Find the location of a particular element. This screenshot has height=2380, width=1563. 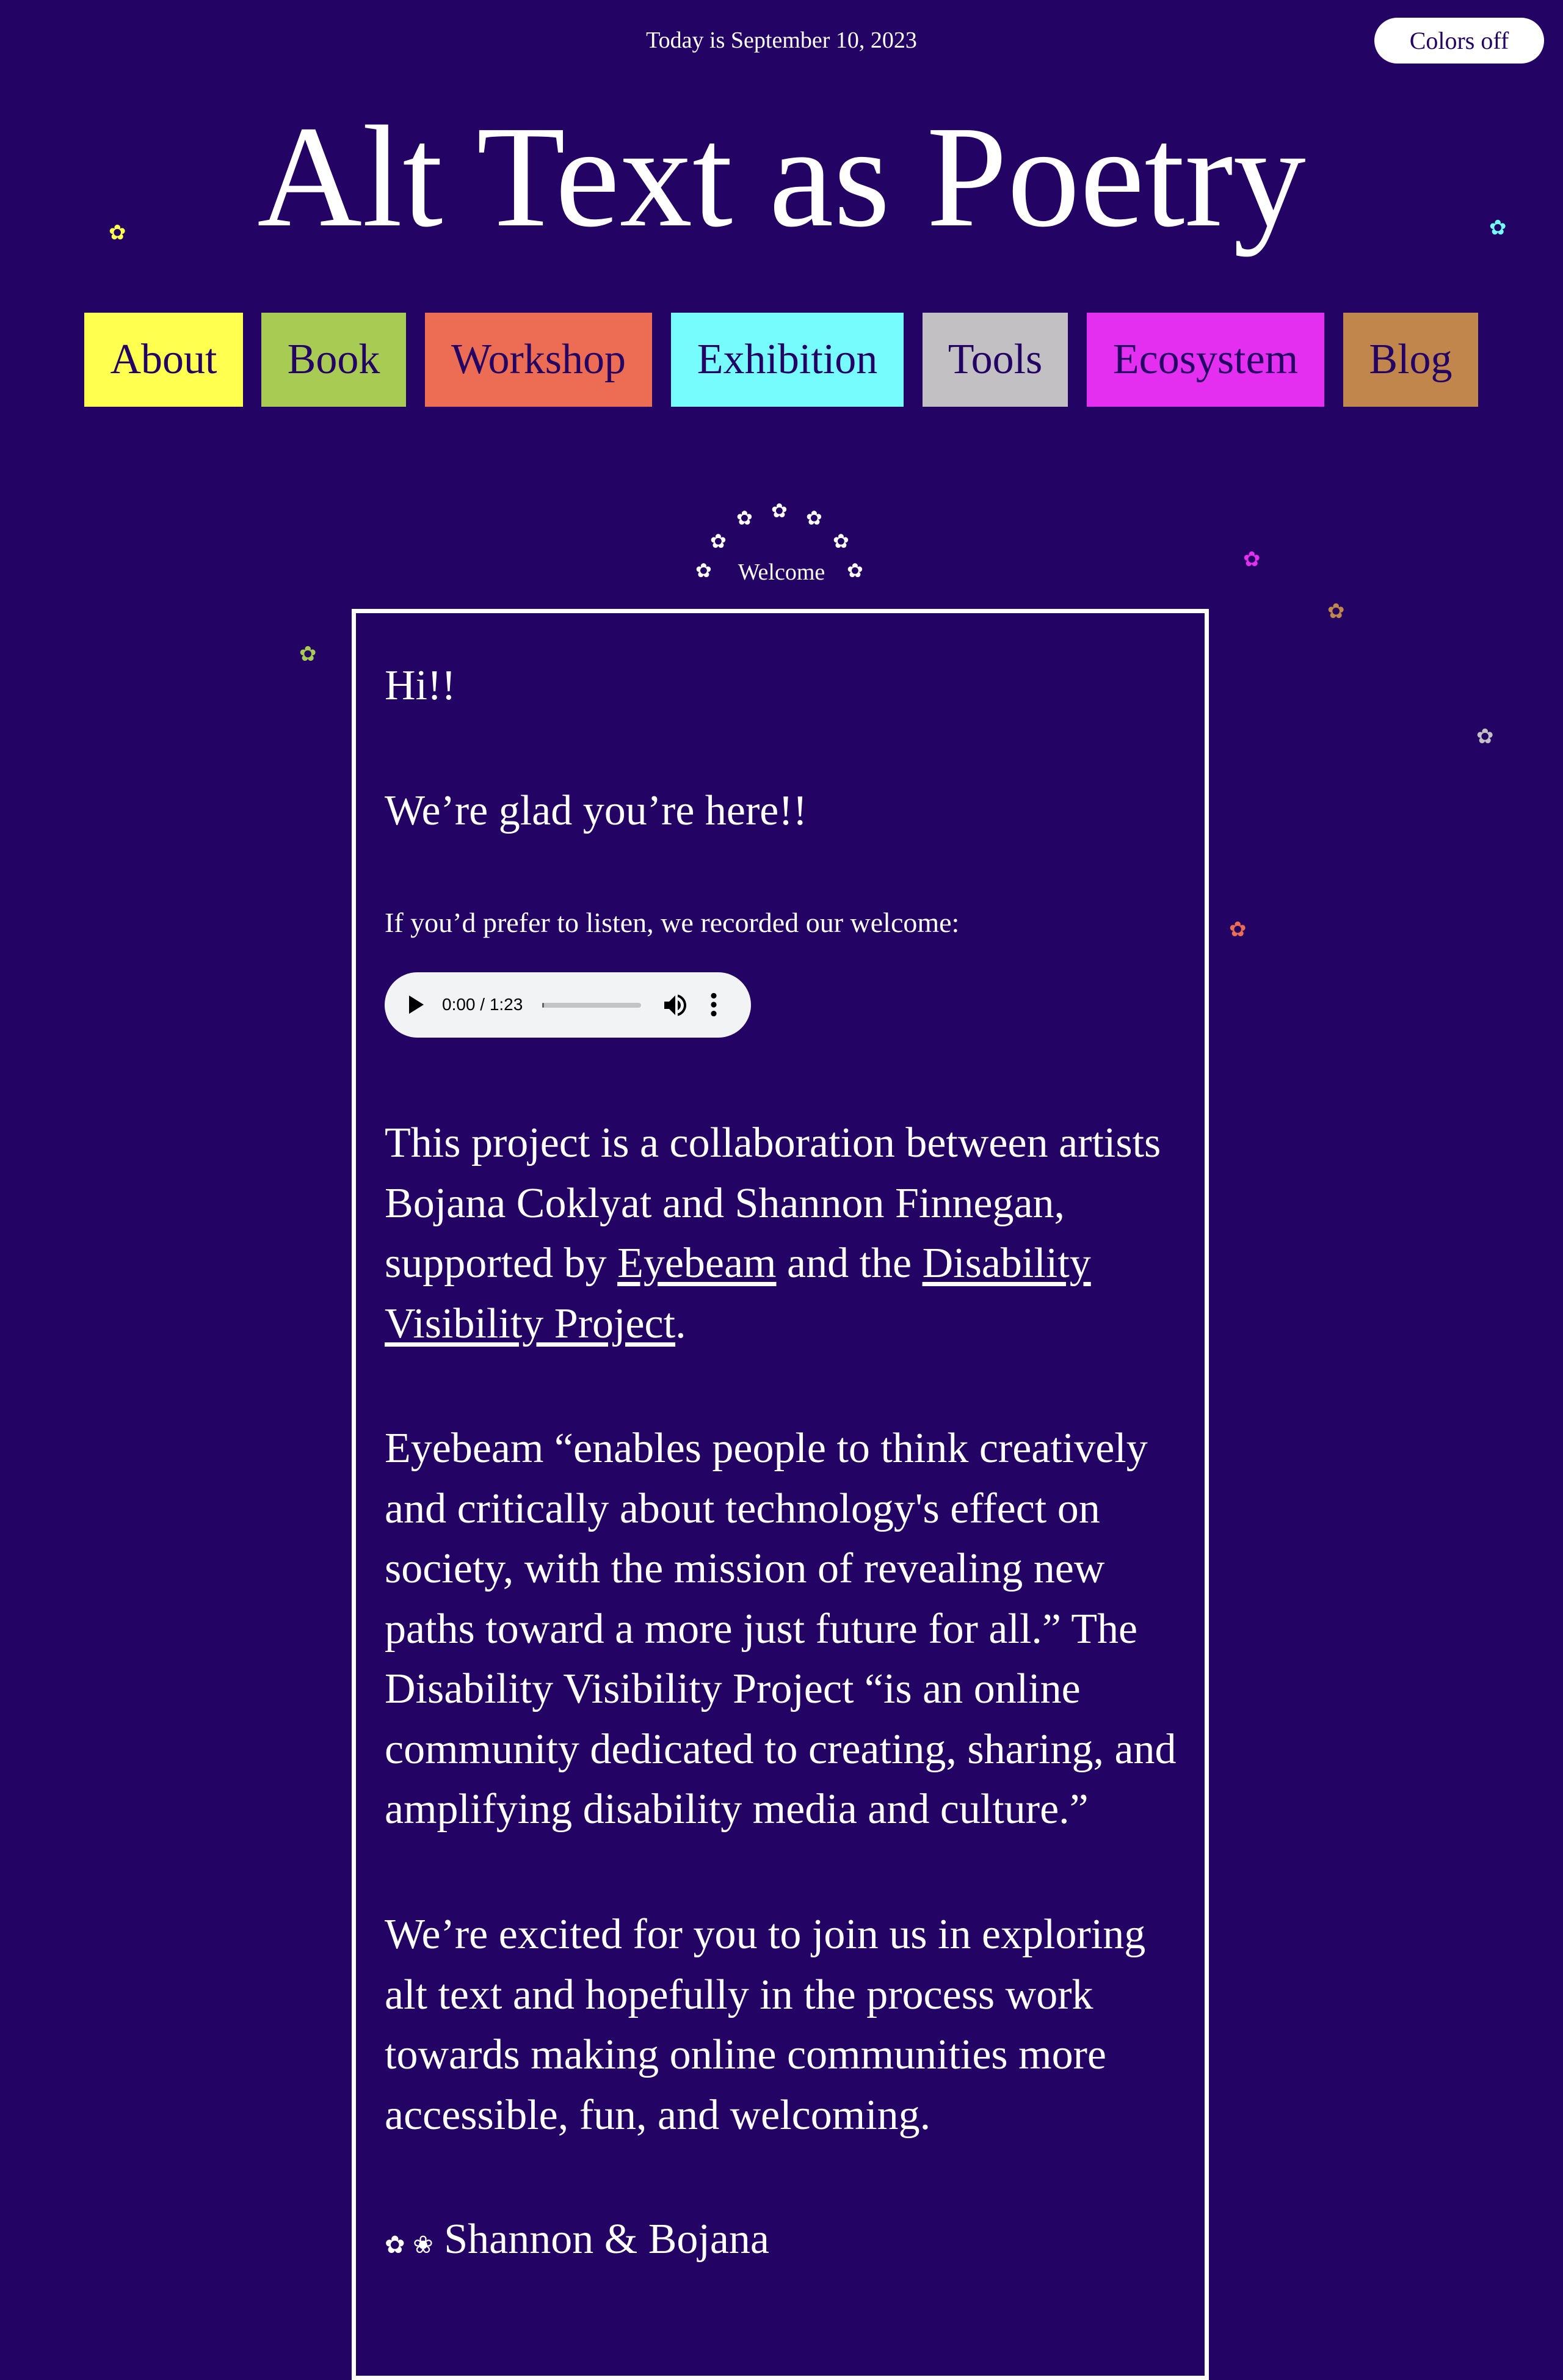

date-text: Today is September 10, 2023 is located at coordinates (781, 40).